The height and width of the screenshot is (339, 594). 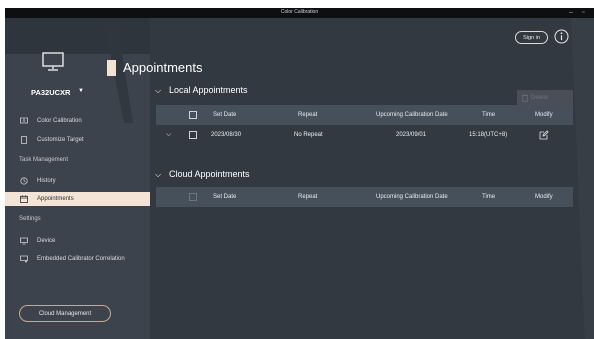 I want to click on sidebar-item-label: Device, so click(x=46, y=241).